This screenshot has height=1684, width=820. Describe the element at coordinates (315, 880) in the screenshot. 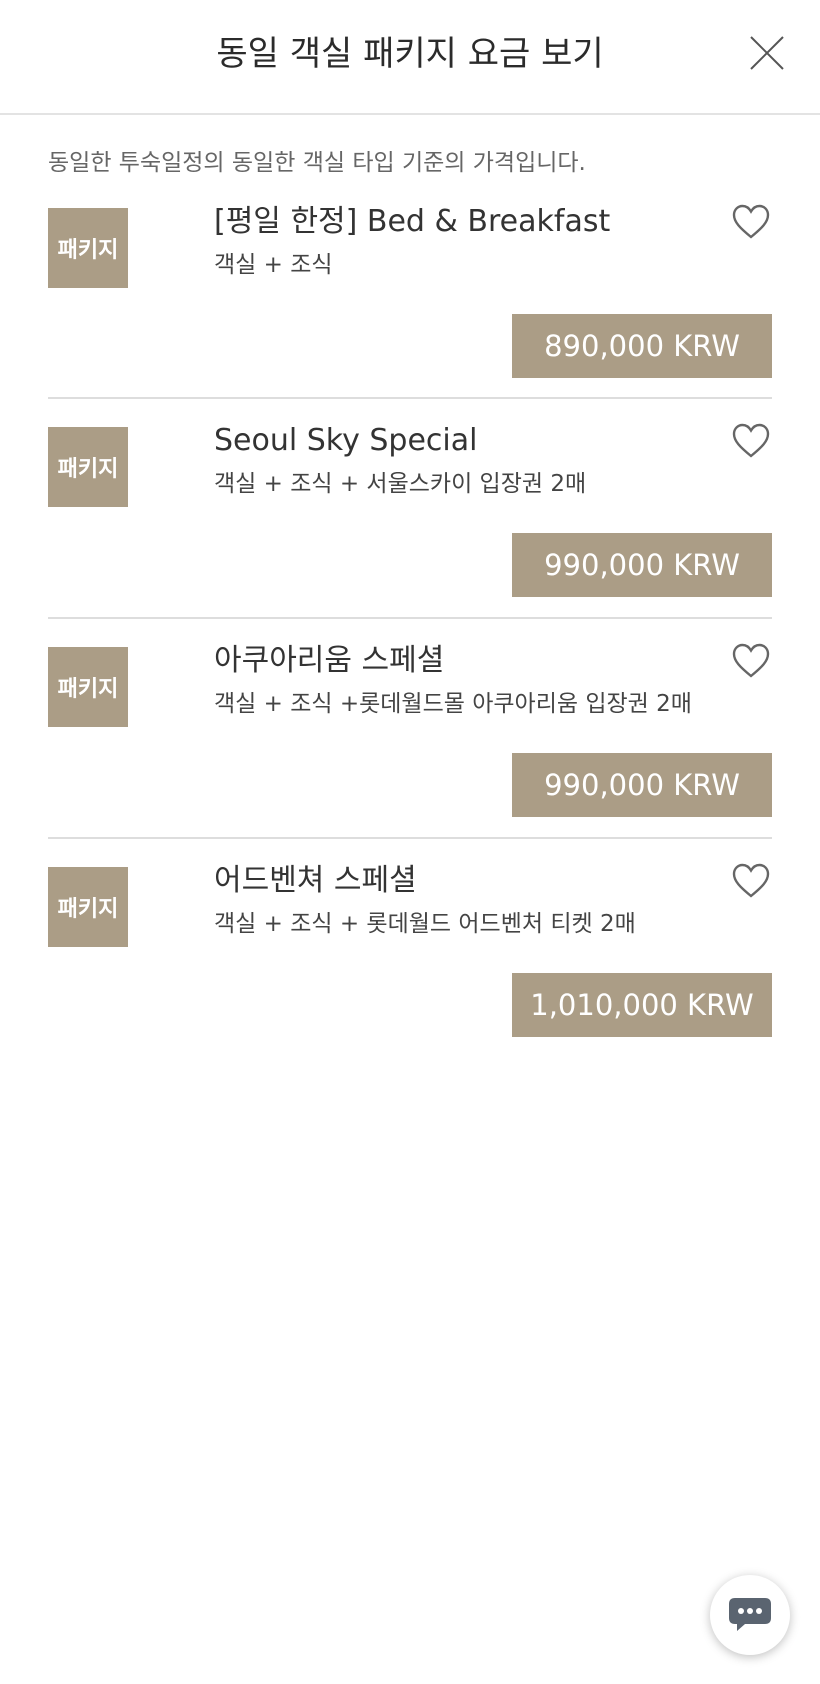

I see `package-title: 어드벤쳐 스페셜` at that location.